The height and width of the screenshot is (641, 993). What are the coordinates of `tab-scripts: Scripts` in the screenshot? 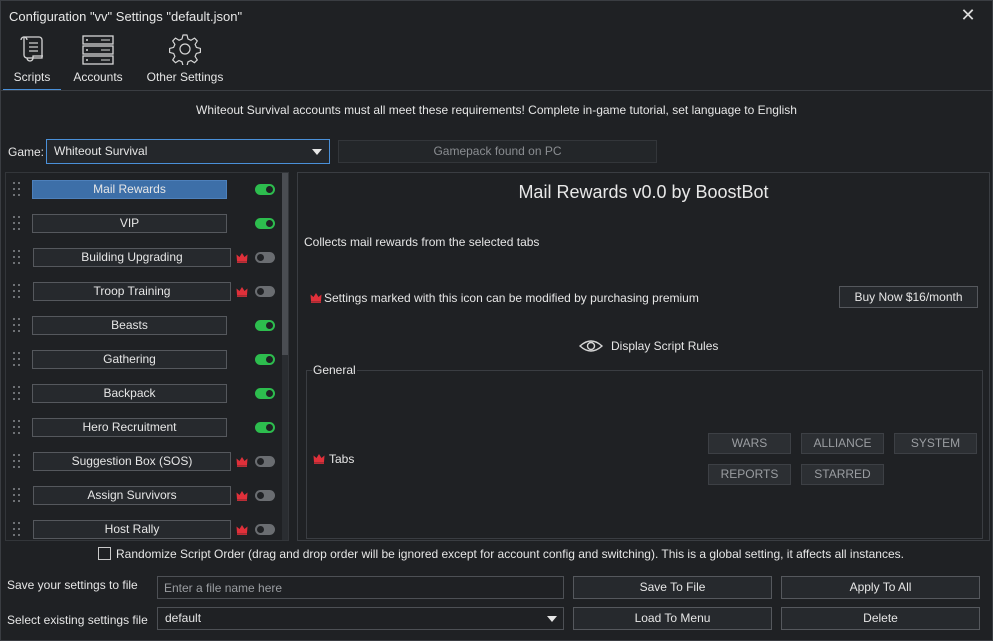 It's located at (32, 62).